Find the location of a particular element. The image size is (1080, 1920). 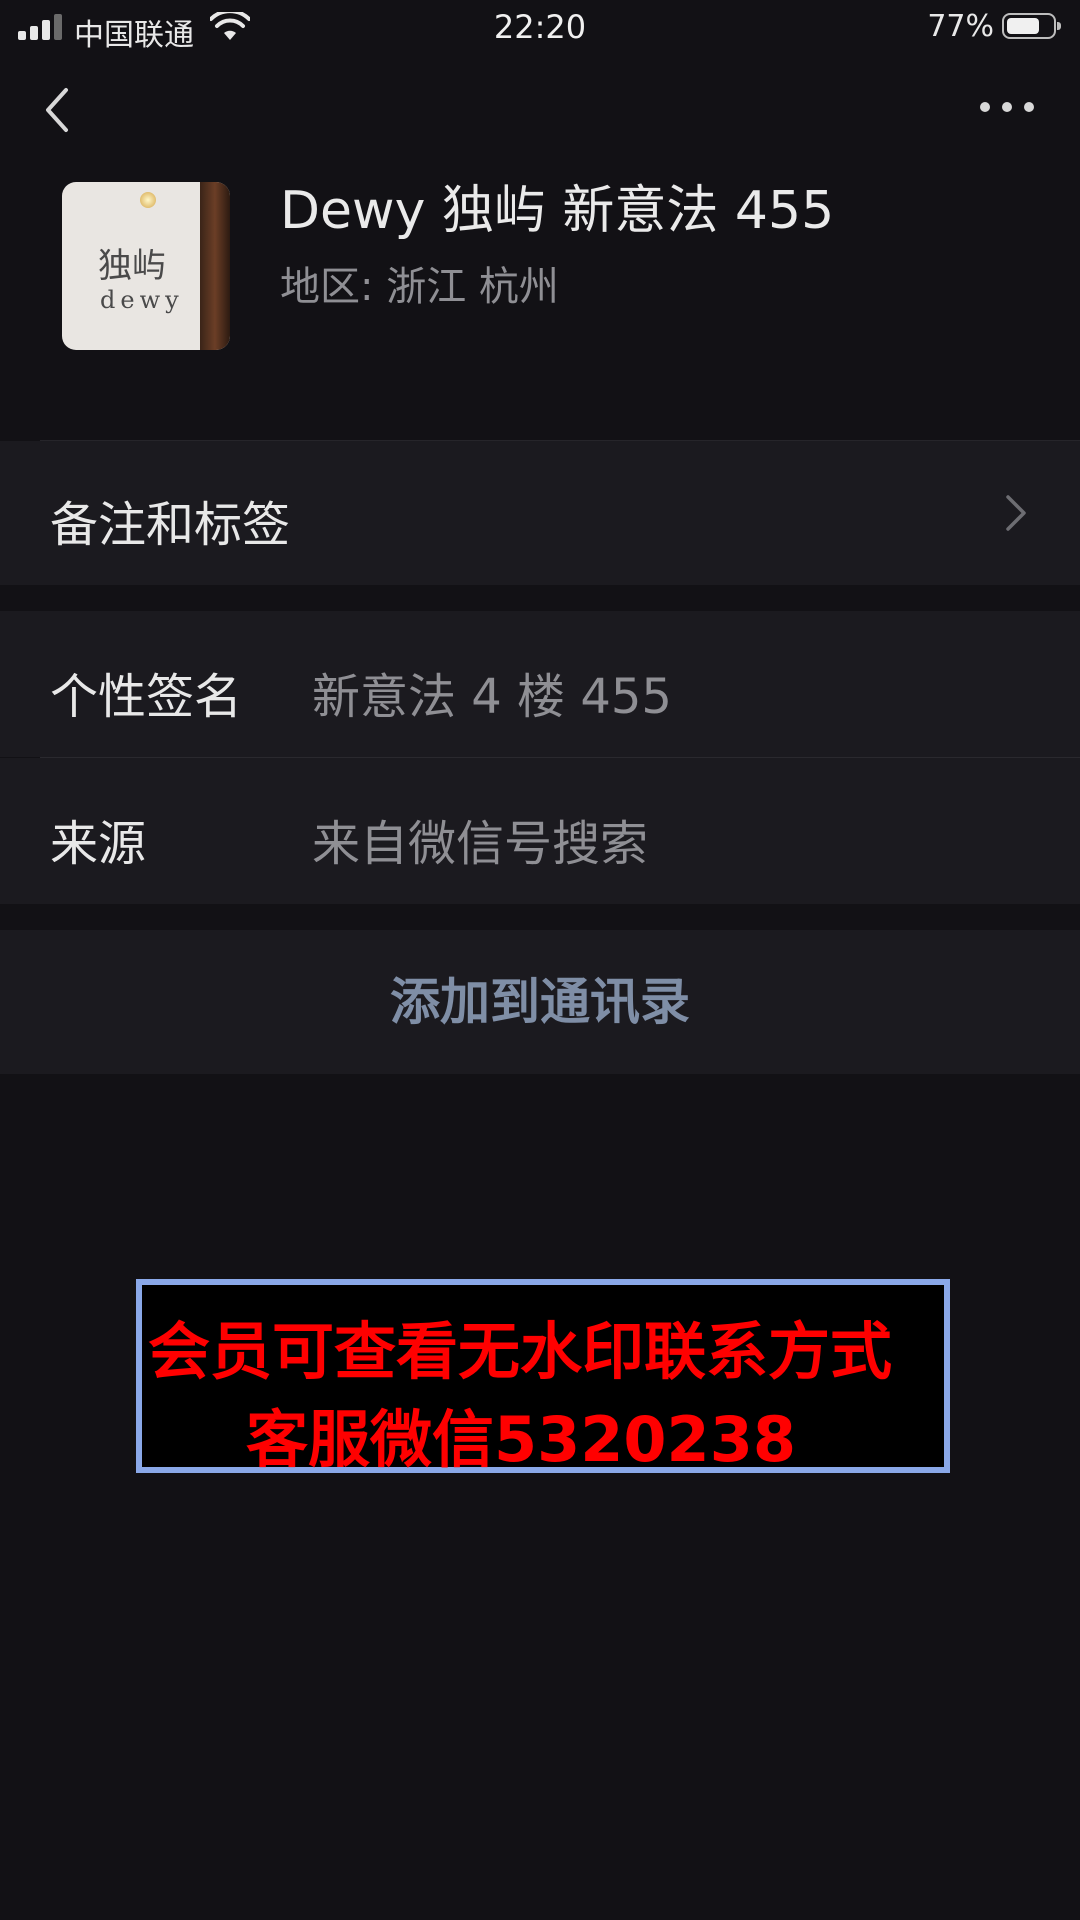

signature-label: 个性签名 is located at coordinates (146, 697).